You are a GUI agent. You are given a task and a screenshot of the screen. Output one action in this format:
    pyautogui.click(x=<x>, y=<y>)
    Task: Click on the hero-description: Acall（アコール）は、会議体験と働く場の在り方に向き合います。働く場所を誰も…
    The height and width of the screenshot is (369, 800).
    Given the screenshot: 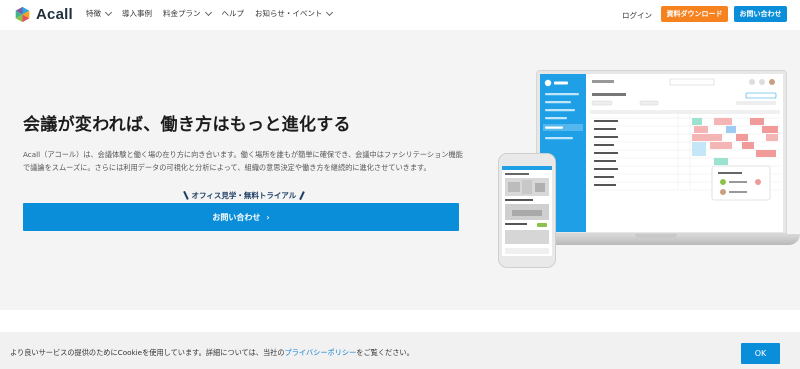 What is the action you would take?
    pyautogui.click(x=243, y=161)
    